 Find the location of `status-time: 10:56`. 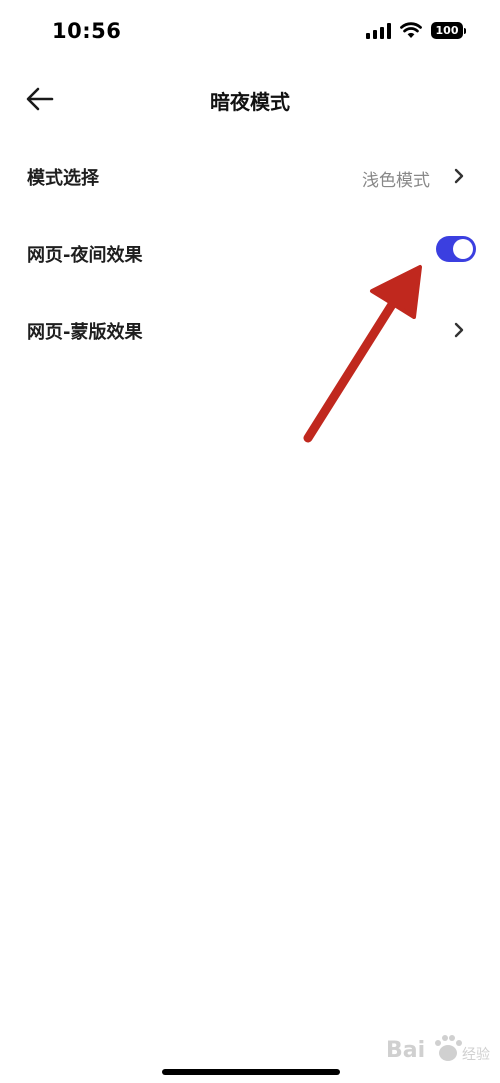

status-time: 10:56 is located at coordinates (87, 31).